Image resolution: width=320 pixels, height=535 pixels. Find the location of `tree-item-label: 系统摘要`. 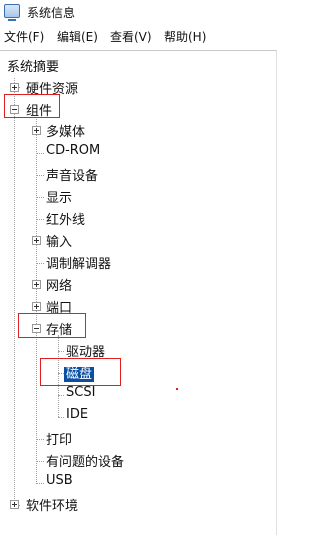

tree-item-label: 系统摘要 is located at coordinates (33, 67).